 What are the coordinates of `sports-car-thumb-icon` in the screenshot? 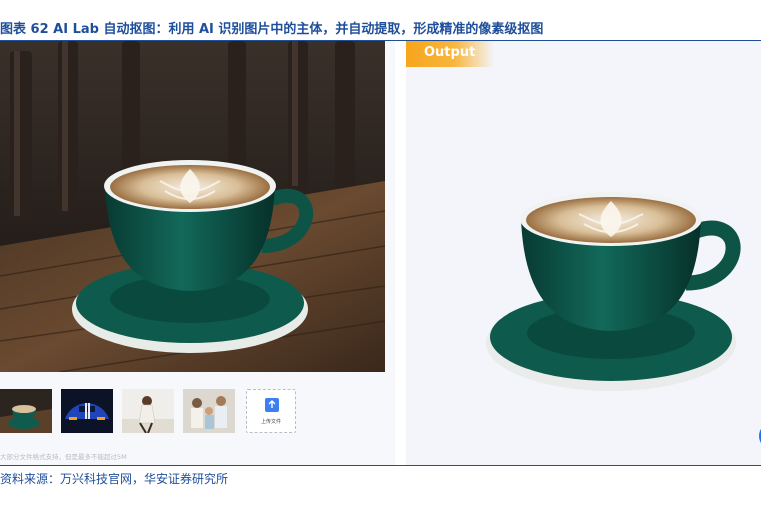 It's located at (87, 411).